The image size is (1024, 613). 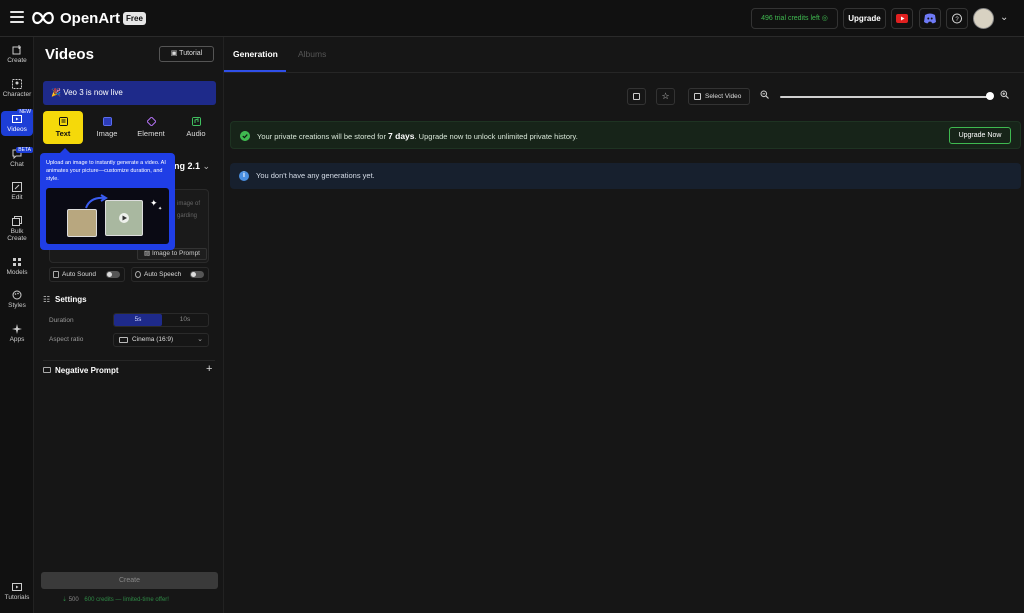 What do you see at coordinates (196, 133) in the screenshot?
I see `tab-label: Audio` at bounding box center [196, 133].